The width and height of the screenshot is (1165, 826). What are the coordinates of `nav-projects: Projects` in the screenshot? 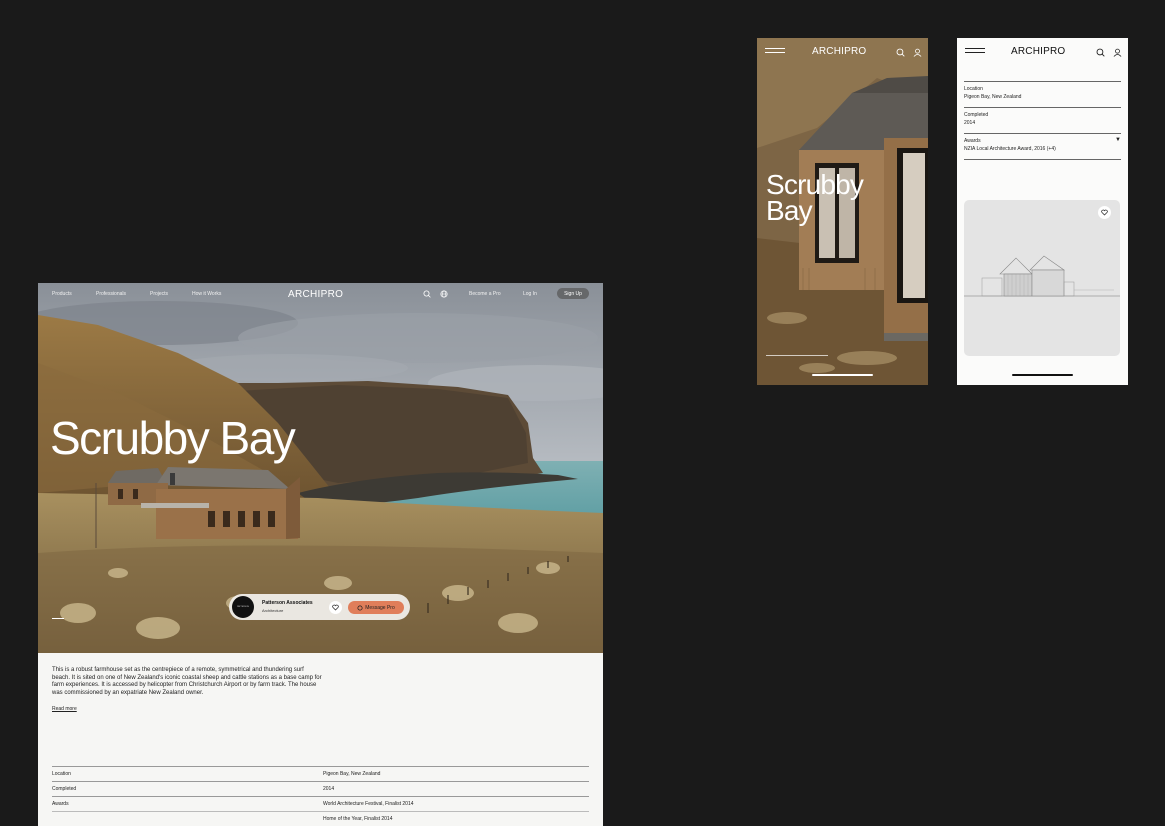 It's located at (159, 294).